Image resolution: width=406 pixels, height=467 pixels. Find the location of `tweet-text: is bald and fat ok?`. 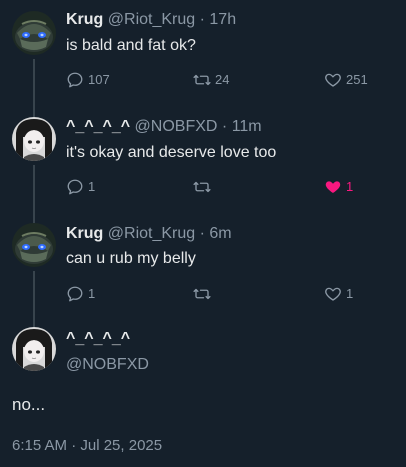

tweet-text: is bald and fat ok? is located at coordinates (131, 45).